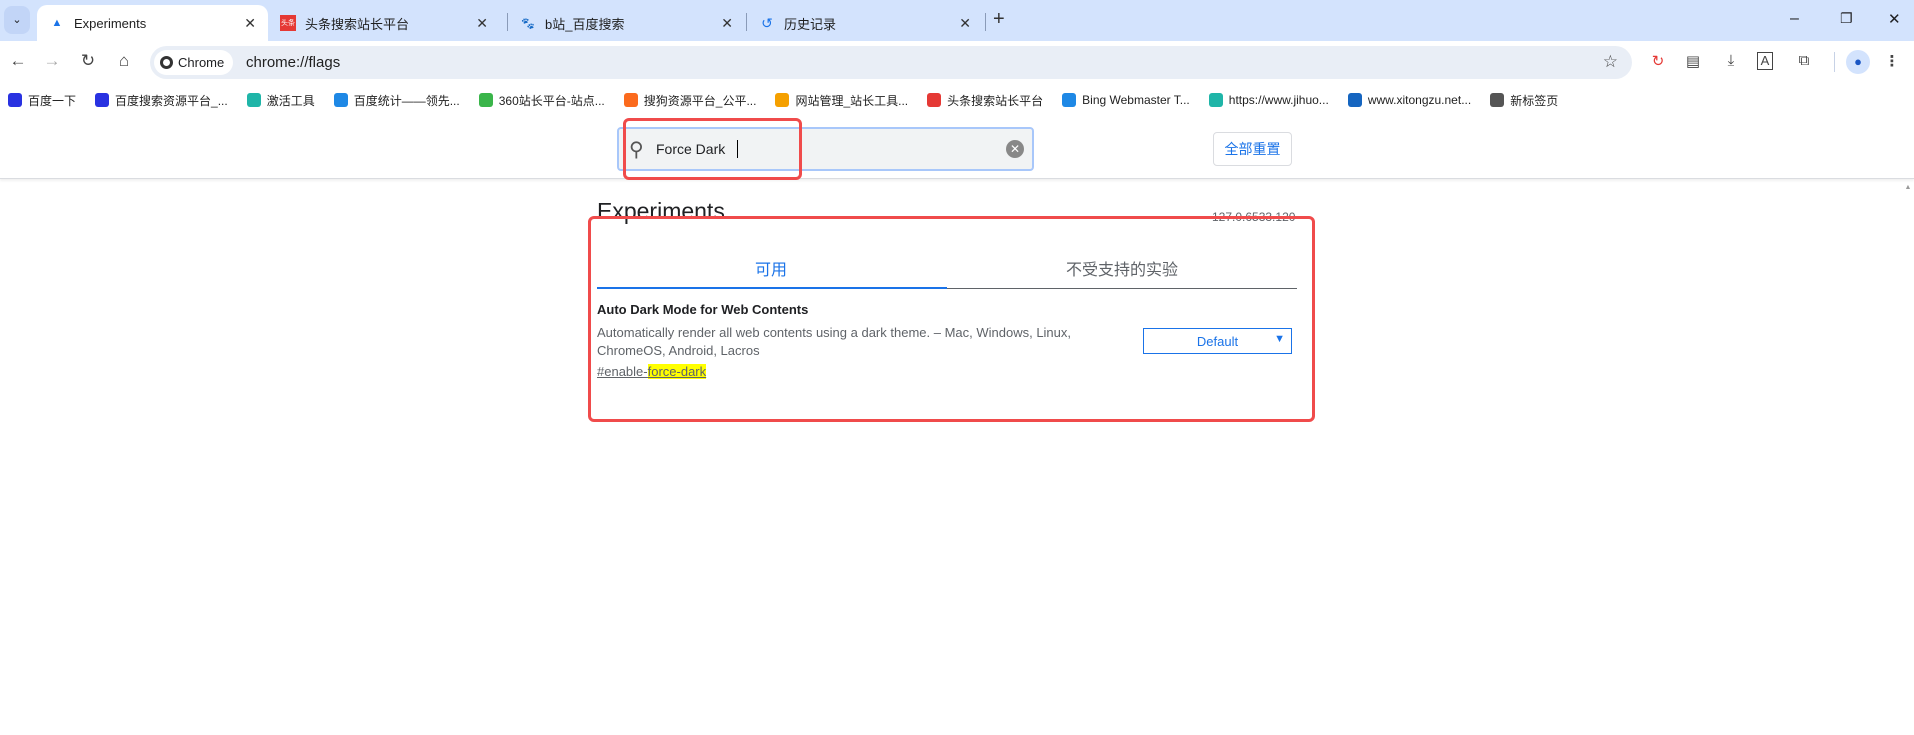 The width and height of the screenshot is (1914, 735). Describe the element at coordinates (1610, 62) in the screenshot. I see `bookmark-star-icon: ☆` at that location.